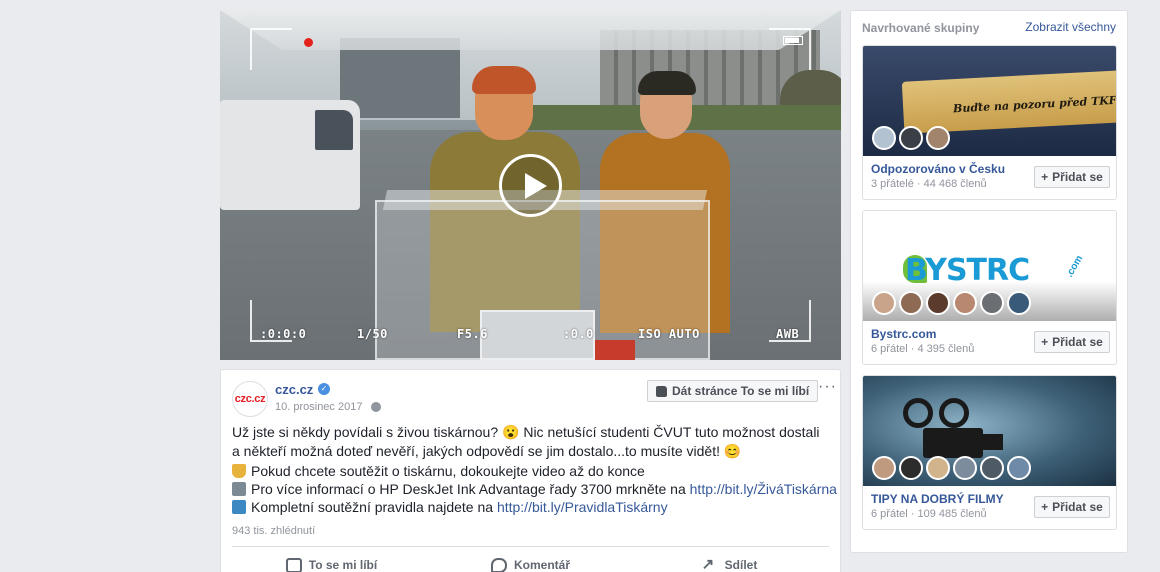 This screenshot has height=572, width=1160. Describe the element at coordinates (937, 499) in the screenshot. I see `group-name: TIPY NA DOBRÝ FILMY` at that location.